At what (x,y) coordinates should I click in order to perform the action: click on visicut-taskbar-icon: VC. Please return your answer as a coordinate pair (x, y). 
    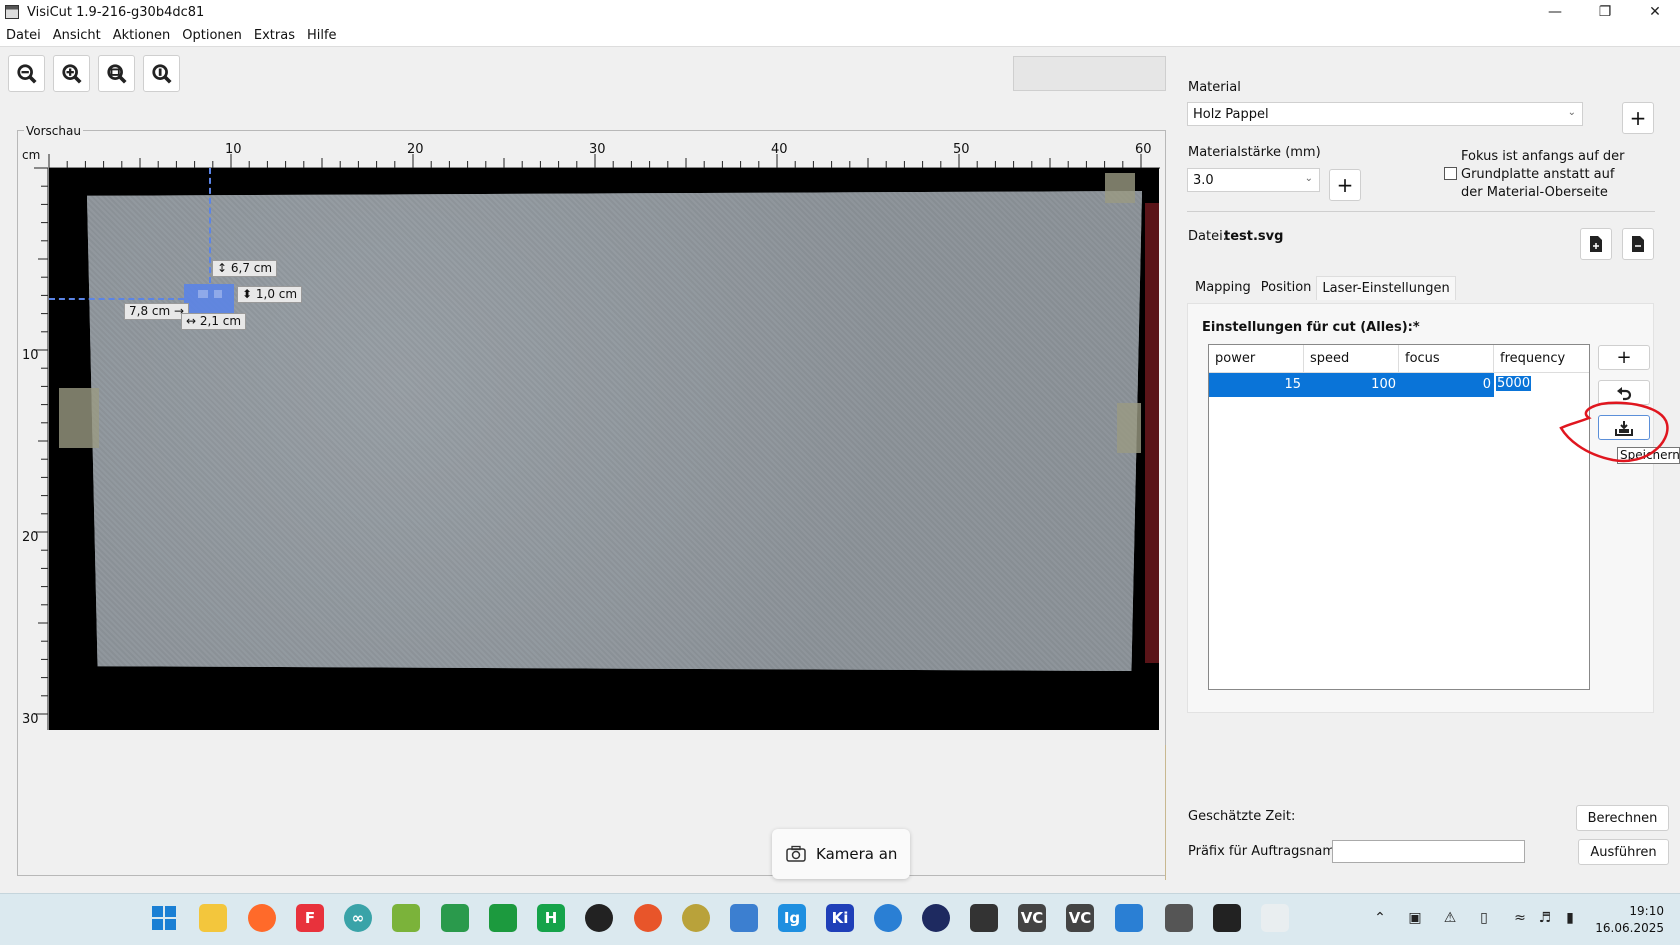
    Looking at the image, I should click on (1032, 918).